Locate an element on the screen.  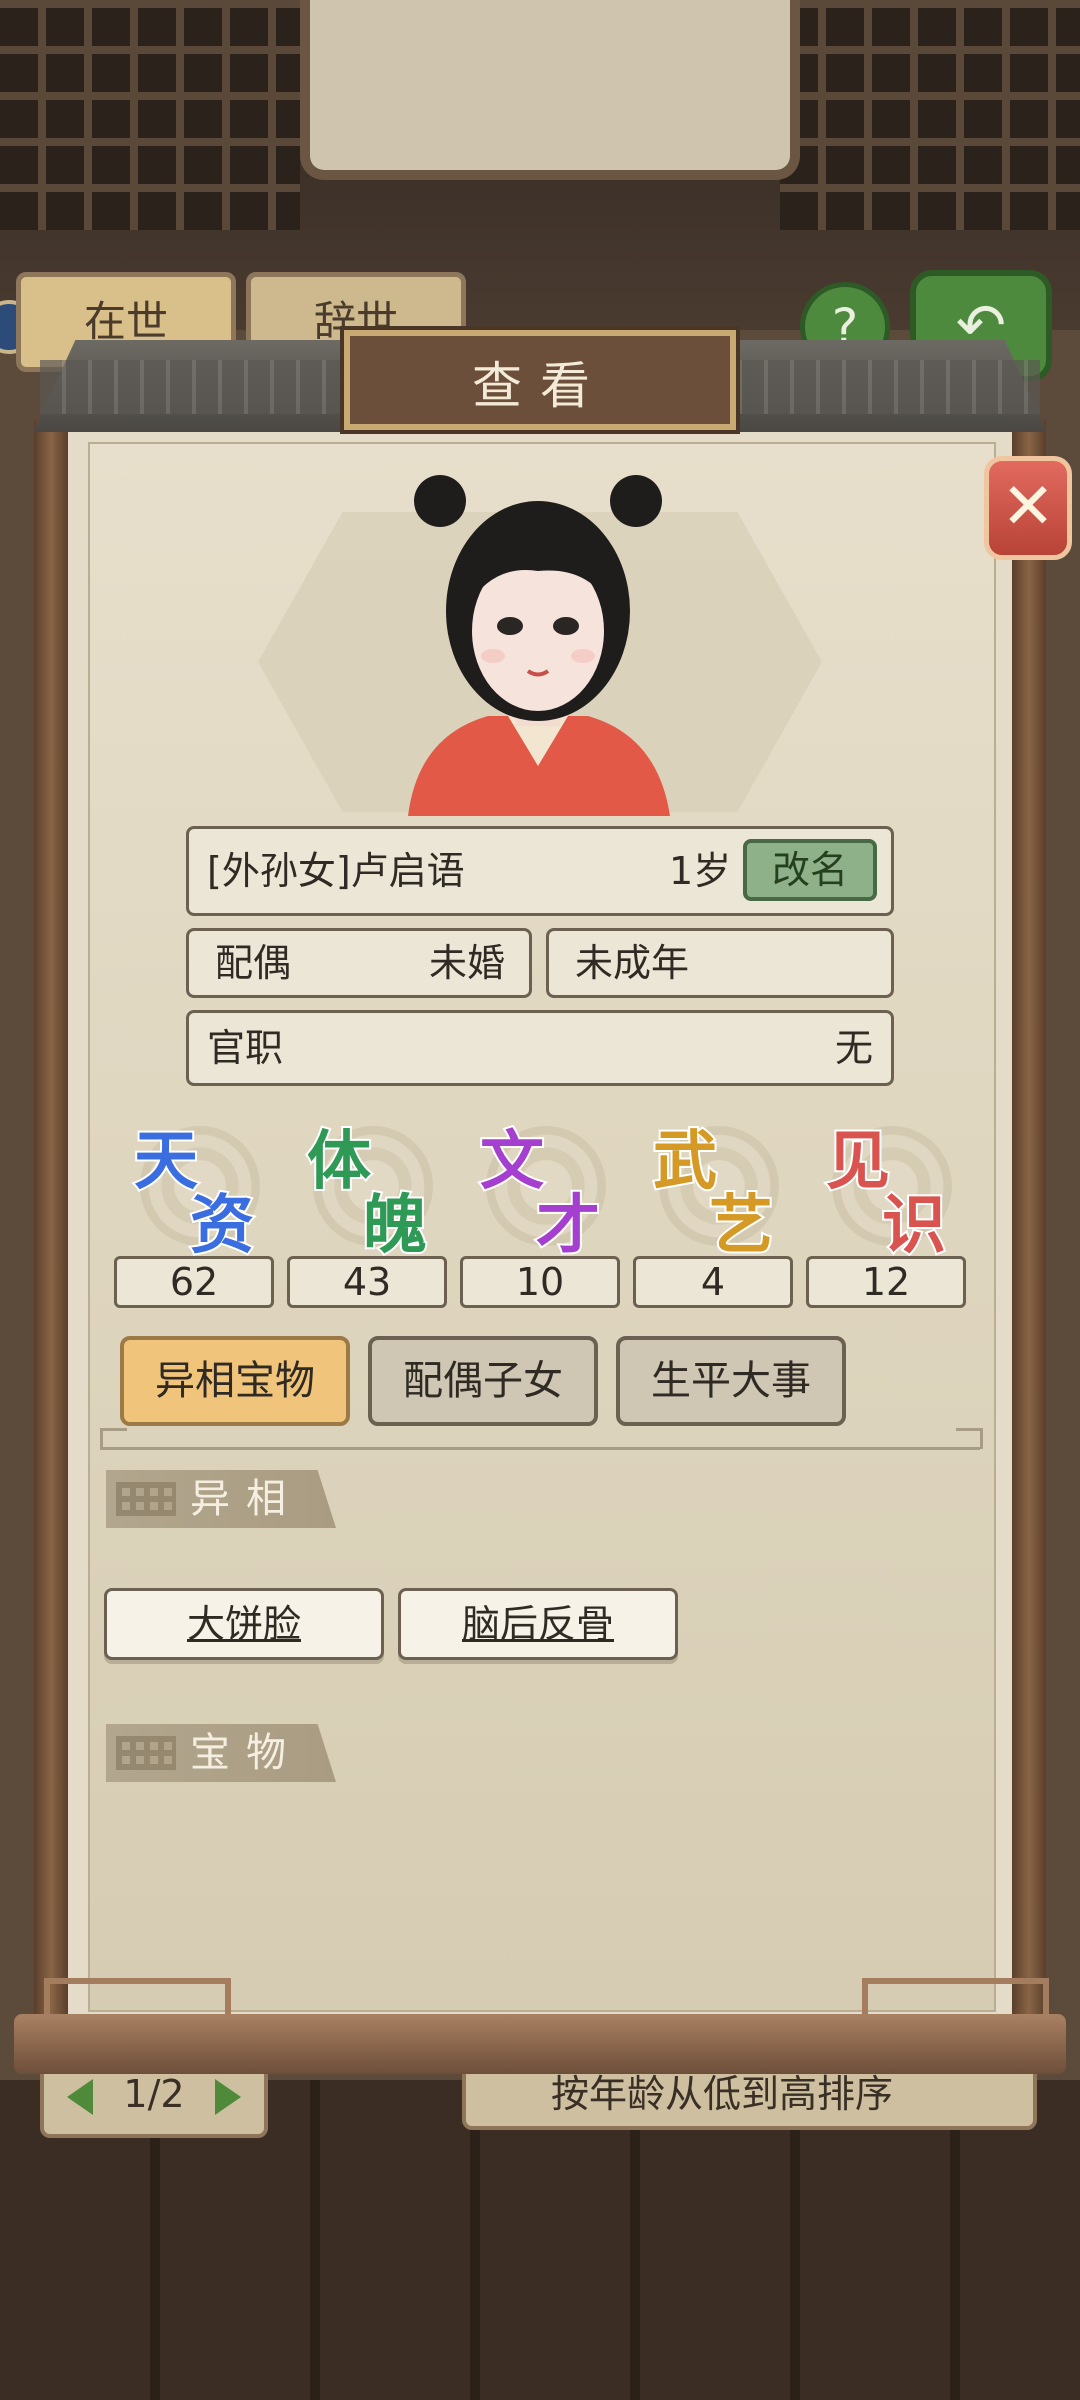
tab-traits-treasures: 异相宝物 is located at coordinates (235, 1381).